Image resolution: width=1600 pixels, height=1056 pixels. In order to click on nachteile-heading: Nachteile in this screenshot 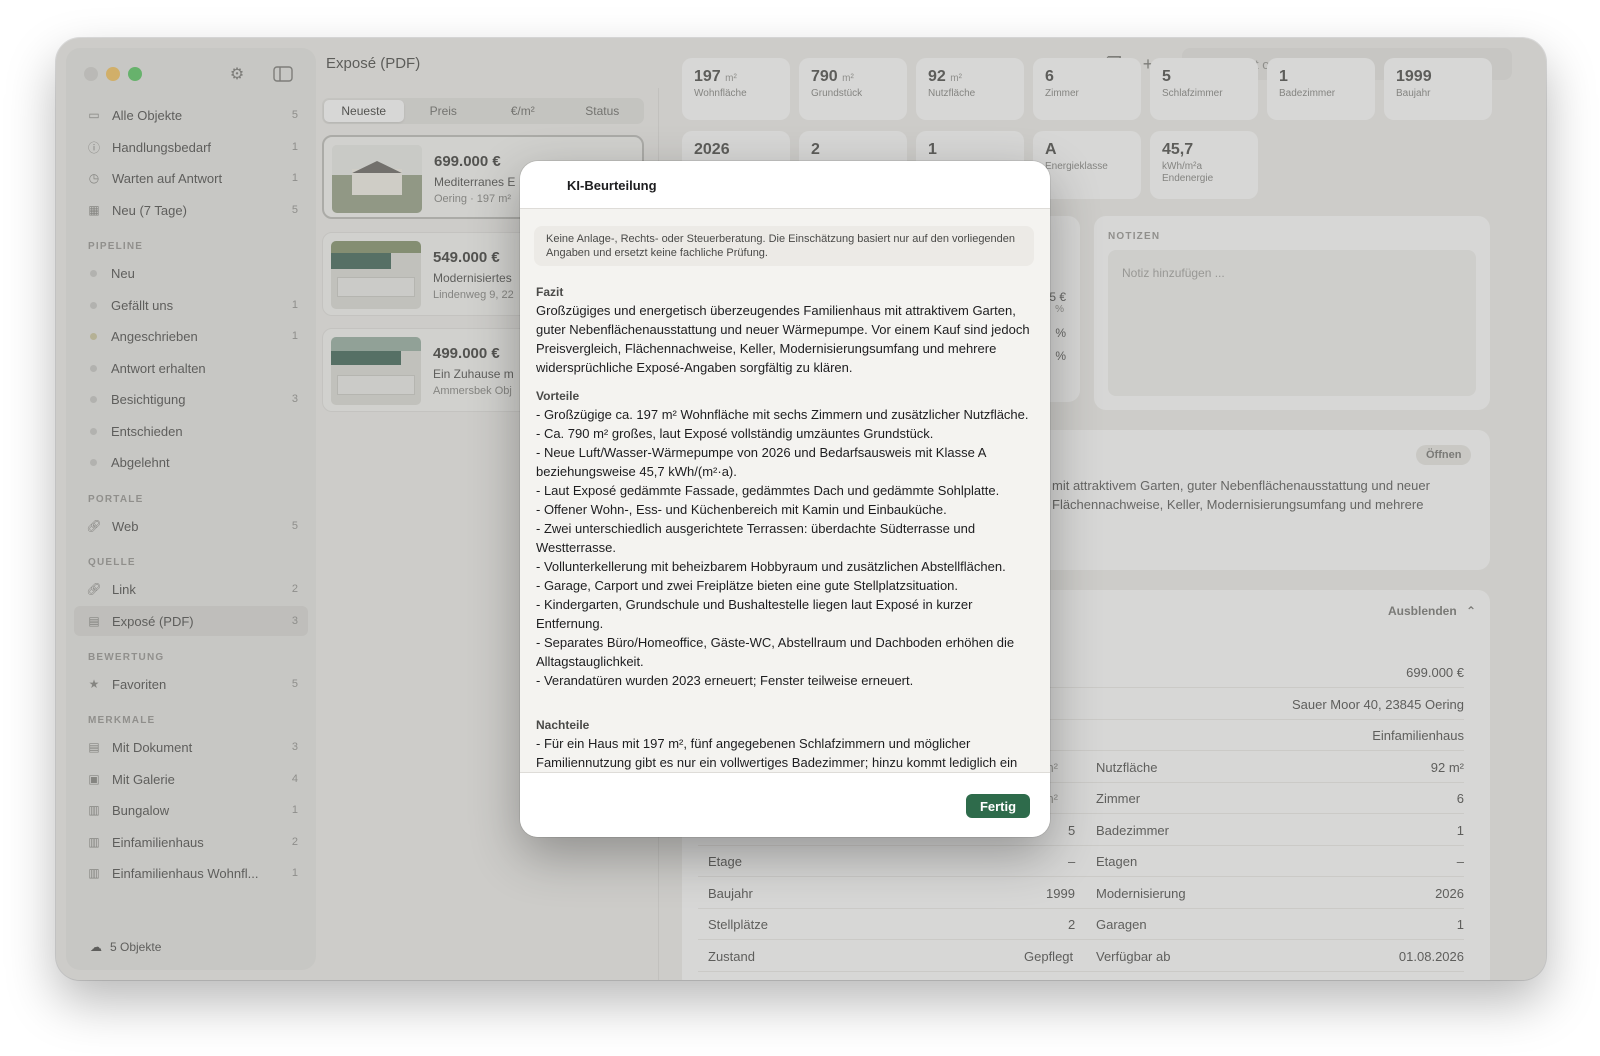, I will do `click(563, 725)`.